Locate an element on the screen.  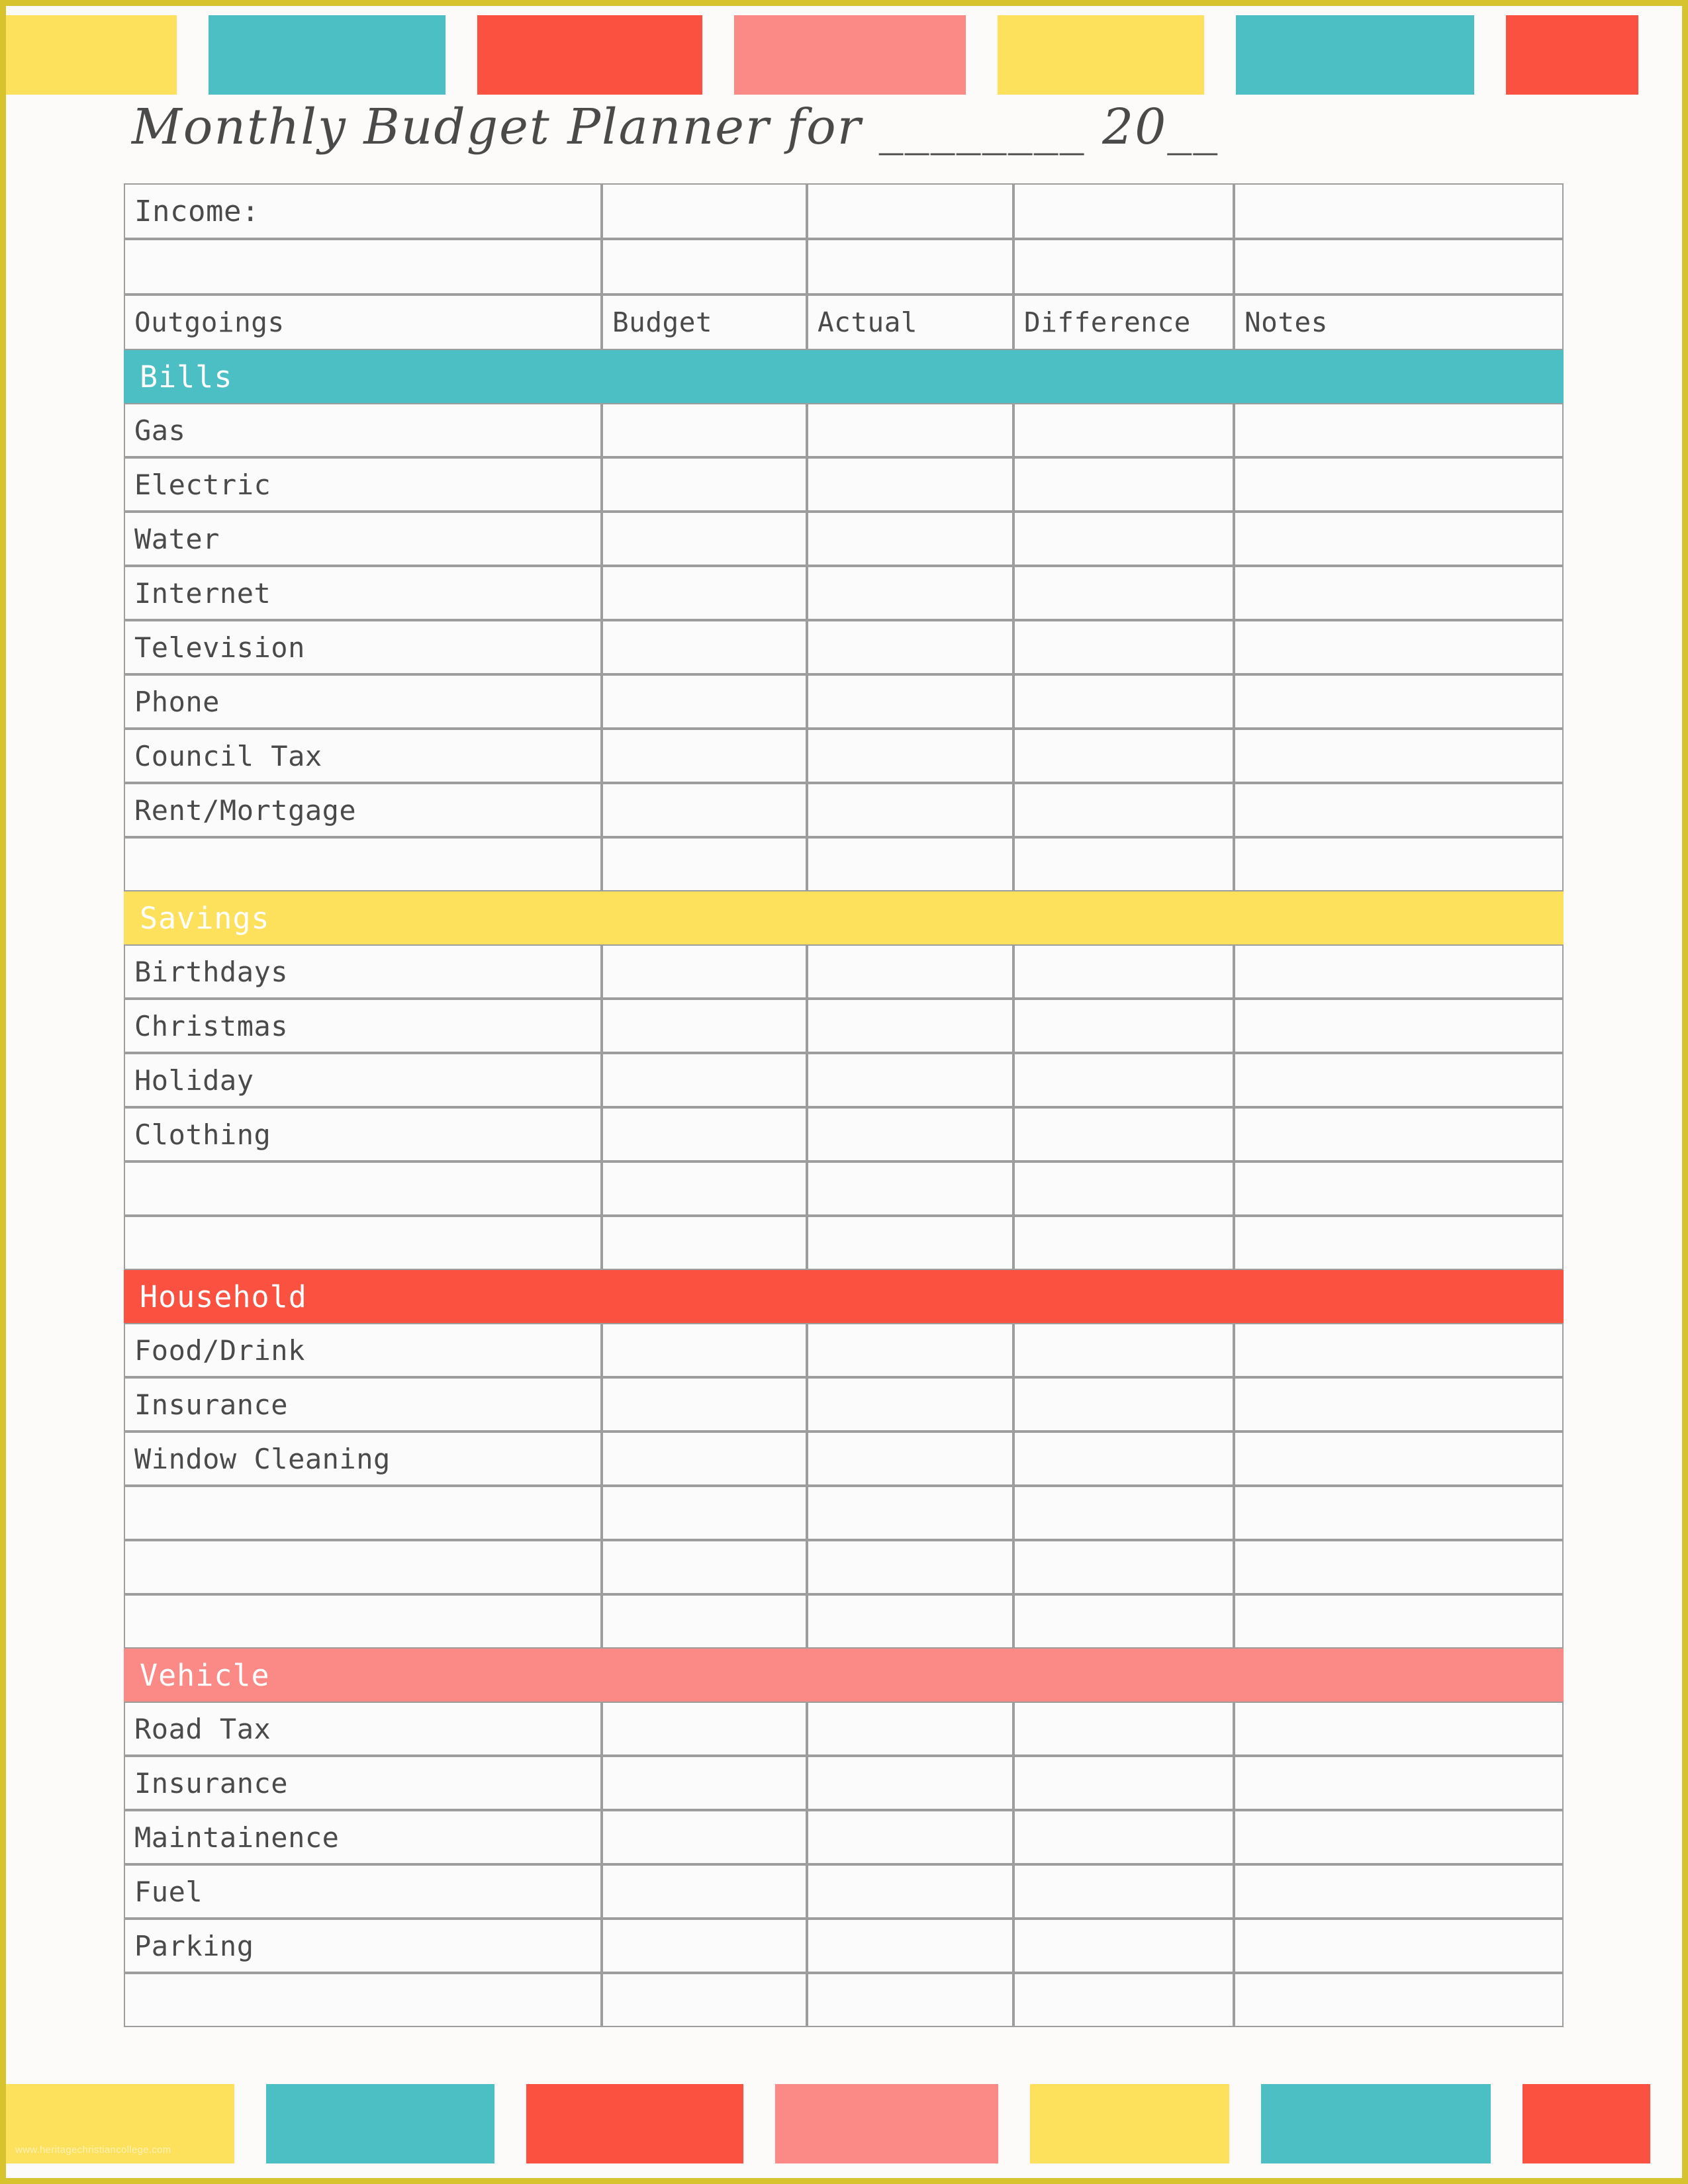
row-label-cell: Road Tax is located at coordinates (363, 1729).